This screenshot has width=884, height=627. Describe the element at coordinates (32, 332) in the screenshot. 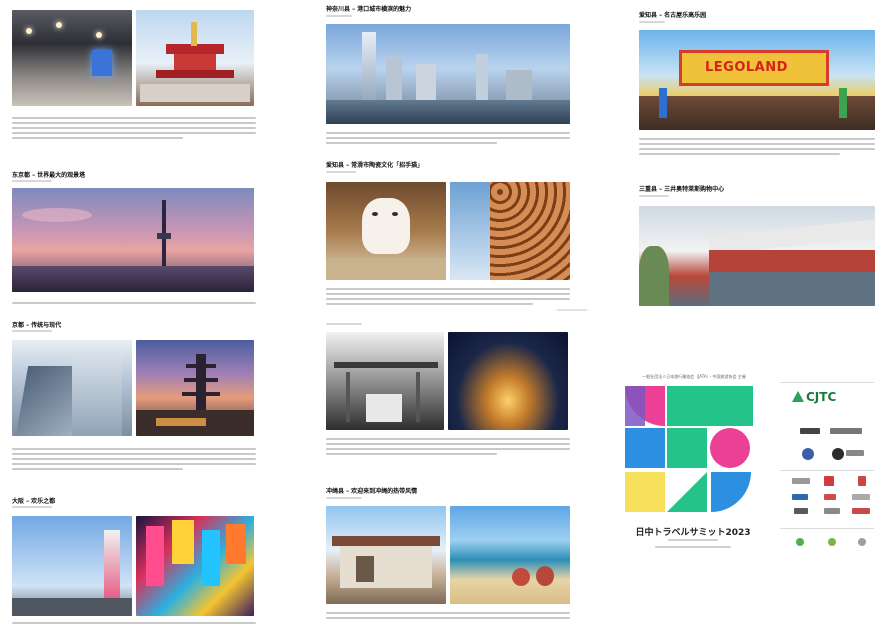

I see `section-subtitle-kyoto` at that location.